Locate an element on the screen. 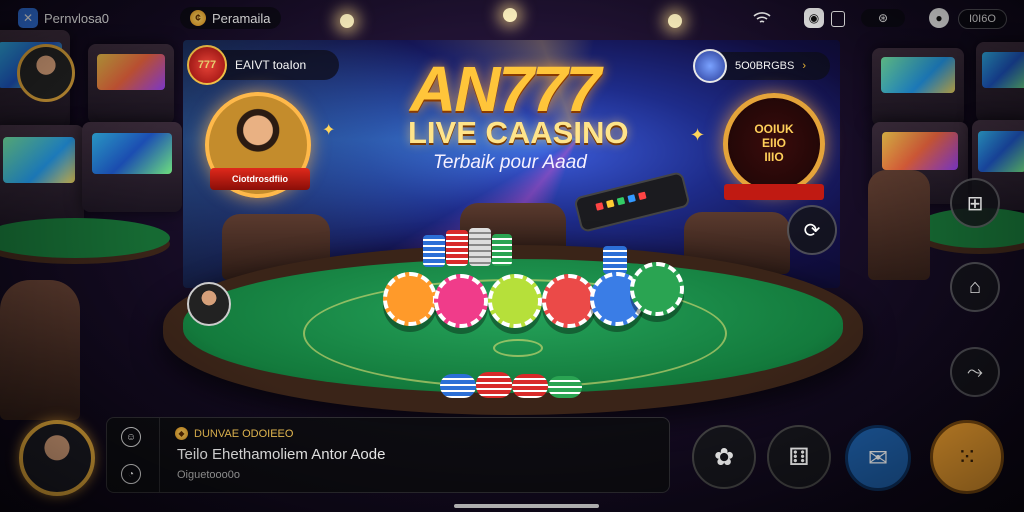  home-icon: ⌂ is located at coordinates (975, 286).